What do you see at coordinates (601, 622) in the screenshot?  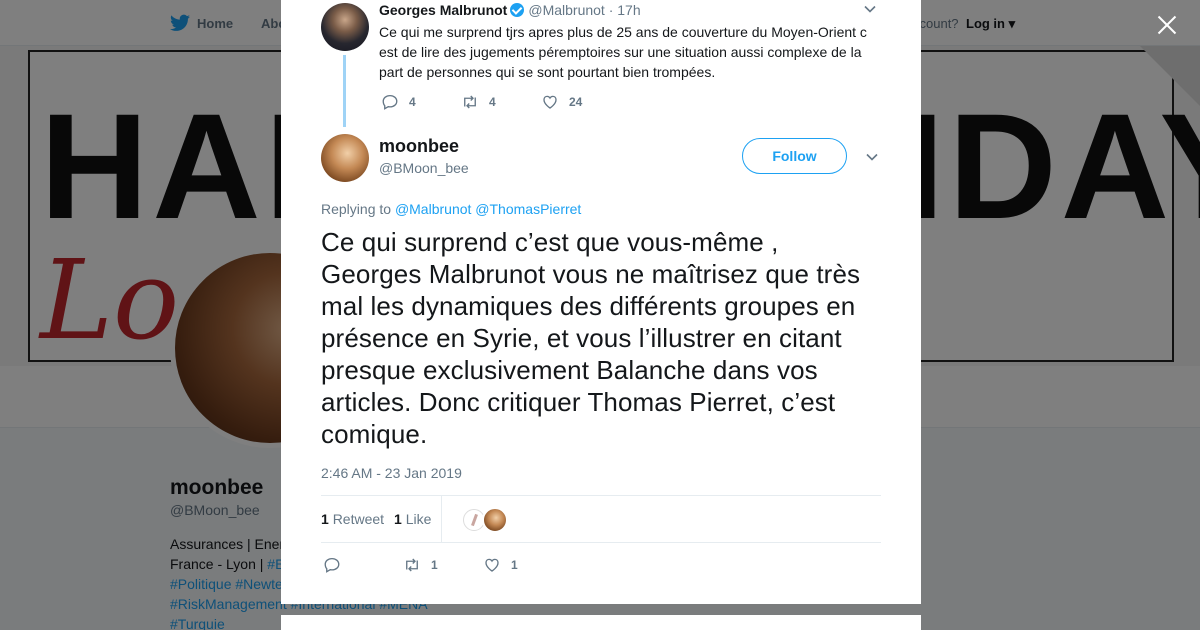 I see `next-reply-card-edge` at bounding box center [601, 622].